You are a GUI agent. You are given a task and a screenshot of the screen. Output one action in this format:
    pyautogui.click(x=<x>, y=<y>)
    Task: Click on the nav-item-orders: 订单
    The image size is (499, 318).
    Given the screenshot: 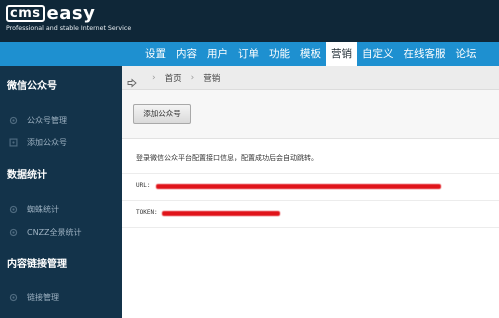 What is the action you would take?
    pyautogui.click(x=248, y=54)
    